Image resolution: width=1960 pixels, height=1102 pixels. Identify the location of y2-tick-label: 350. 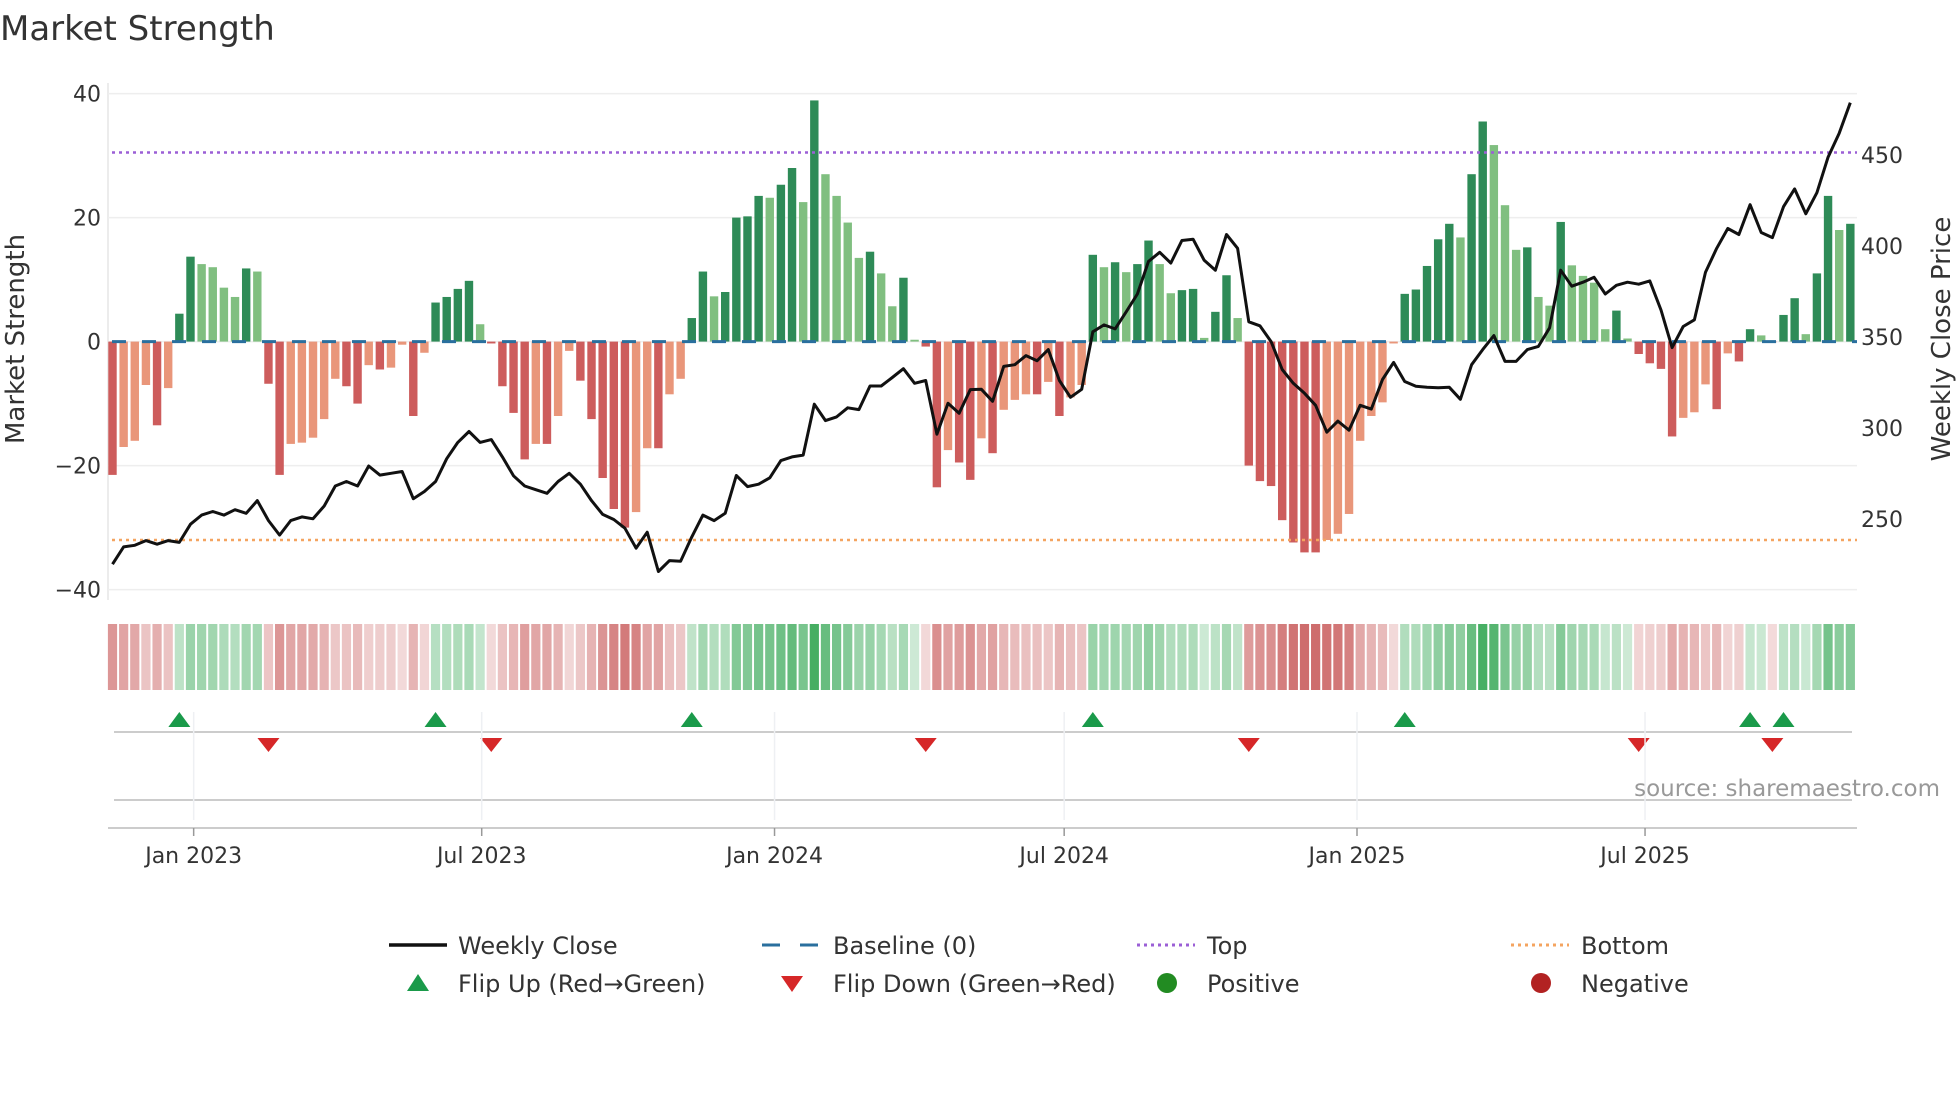
(1882, 338).